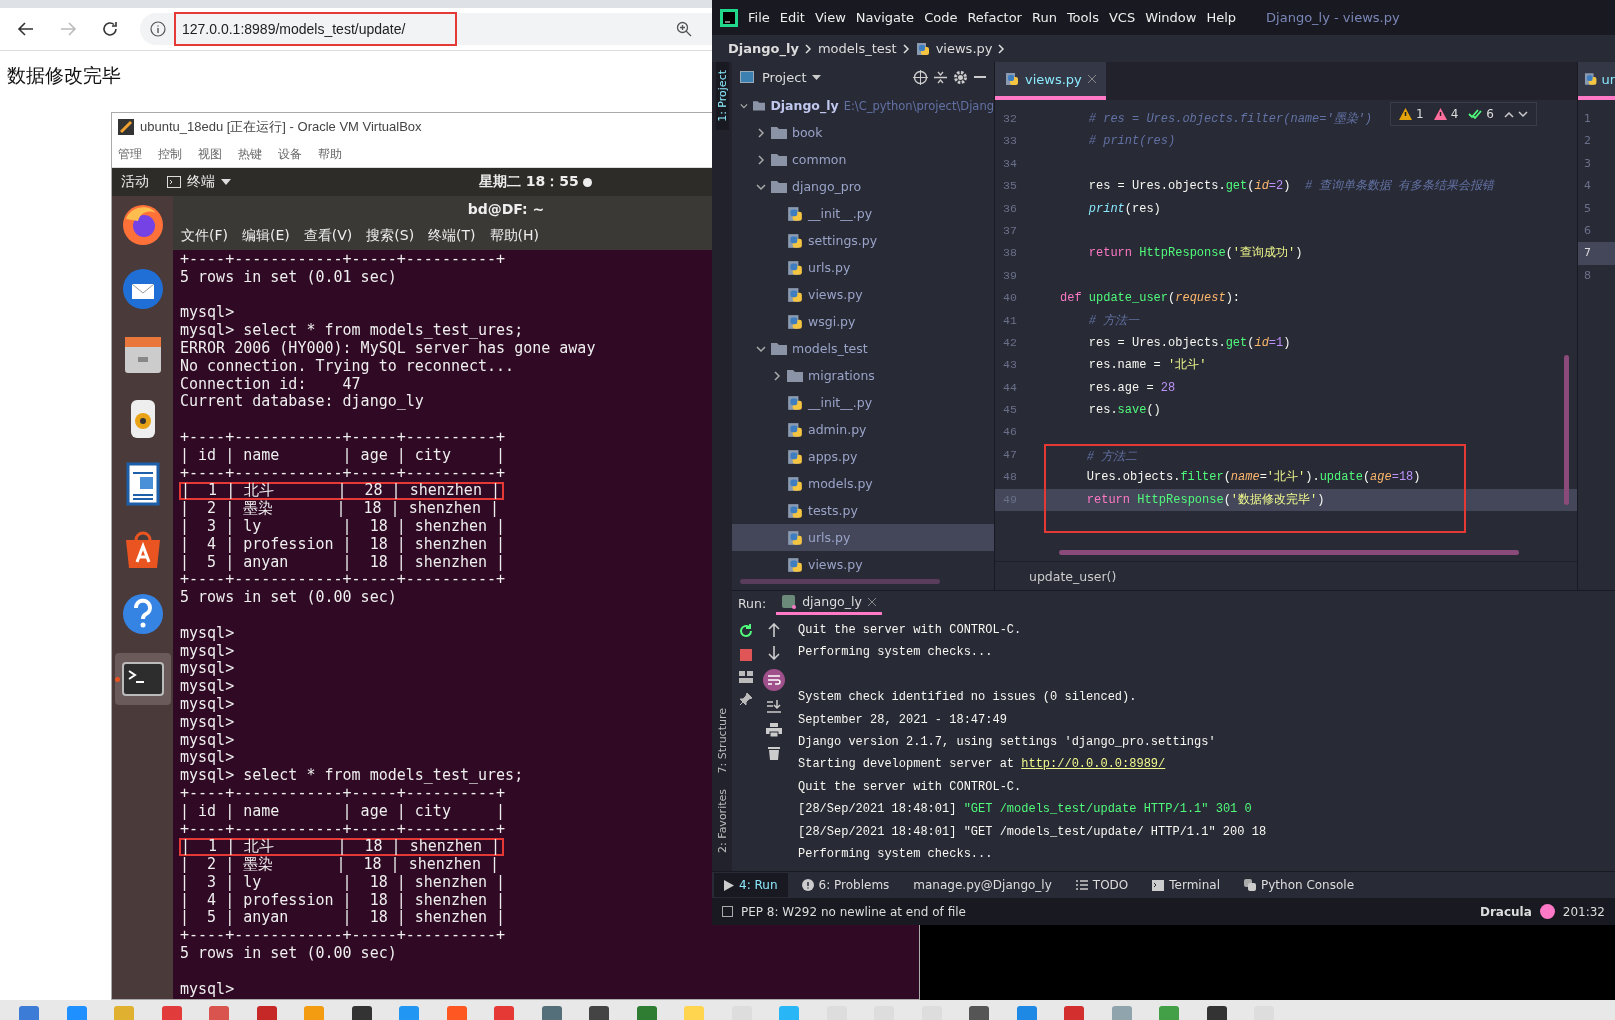 The image size is (1615, 1020). What do you see at coordinates (199, 182) in the screenshot?
I see `app-menu: 终端` at bounding box center [199, 182].